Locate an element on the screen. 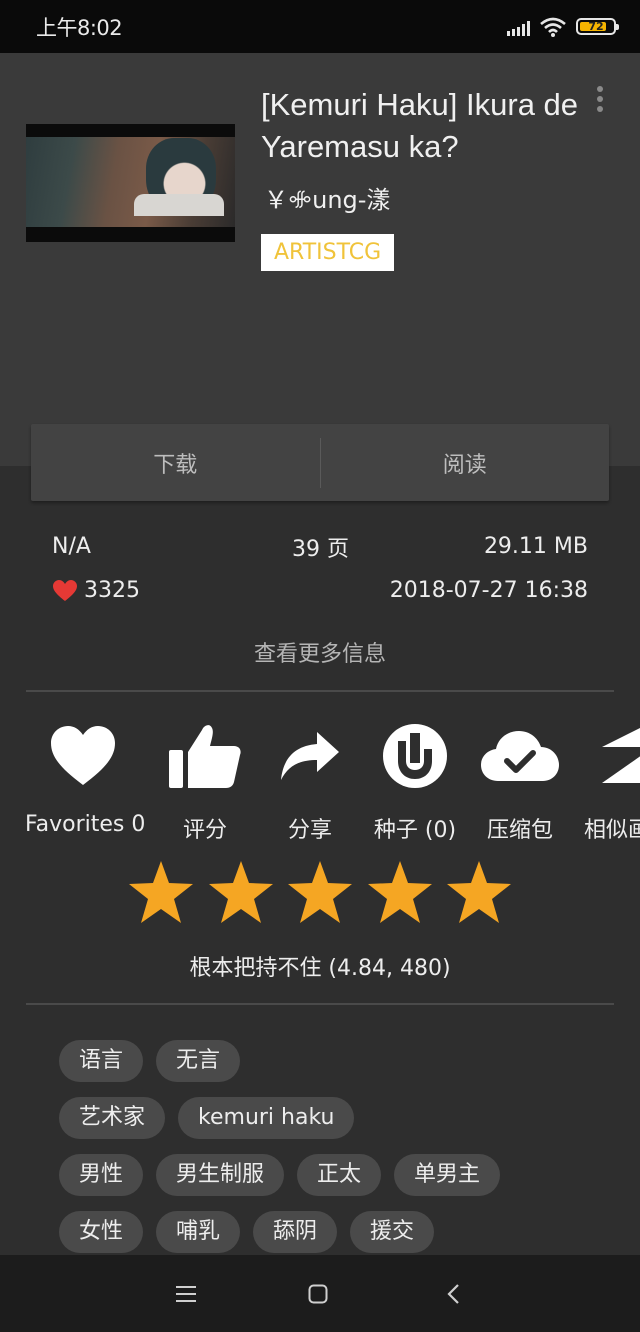 The width and height of the screenshot is (640, 1332). rate-label: 评分 is located at coordinates (204, 830).